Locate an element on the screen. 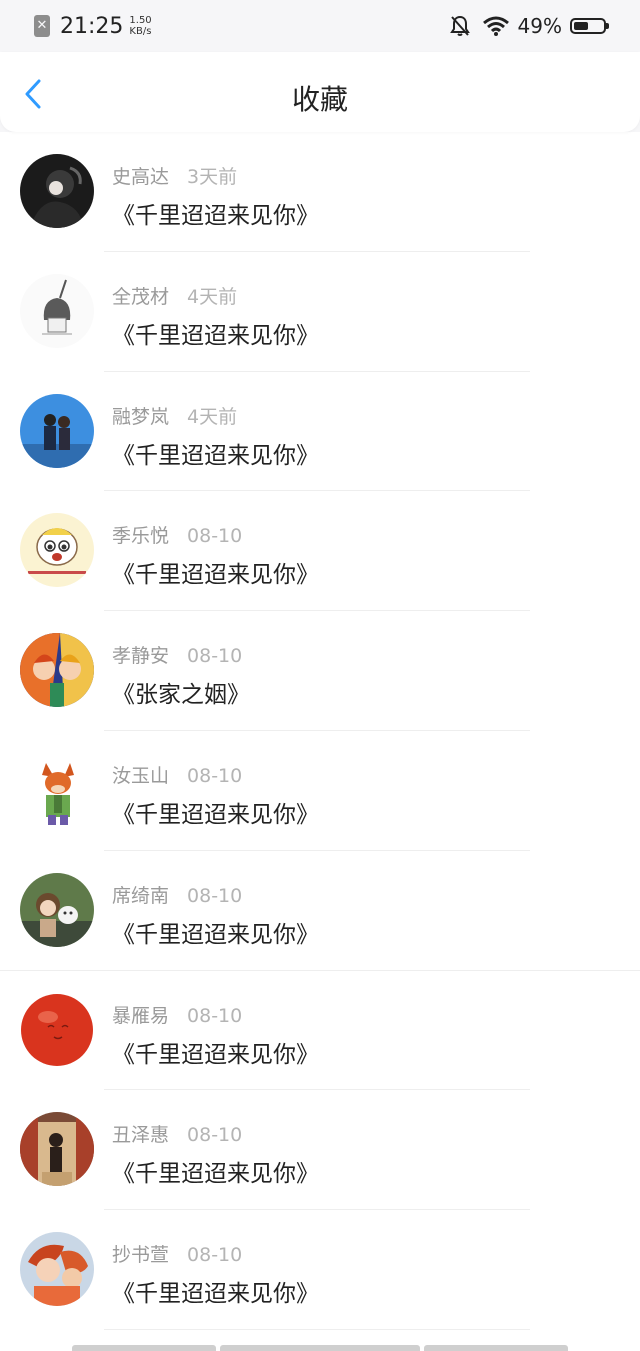 The height and width of the screenshot is (1351, 640). user-name: 暴雁易 is located at coordinates (141, 1015).